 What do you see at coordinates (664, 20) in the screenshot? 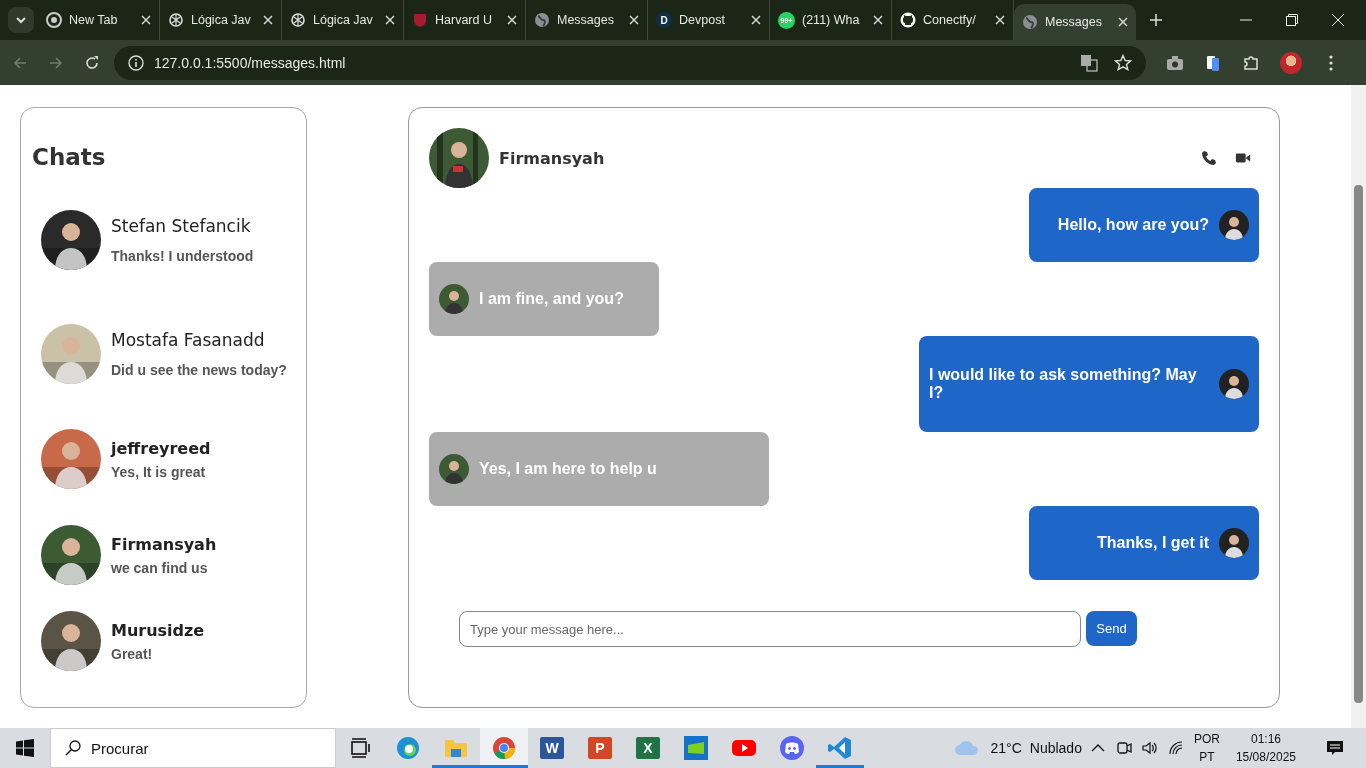
I see `devpost-icon: D` at bounding box center [664, 20].